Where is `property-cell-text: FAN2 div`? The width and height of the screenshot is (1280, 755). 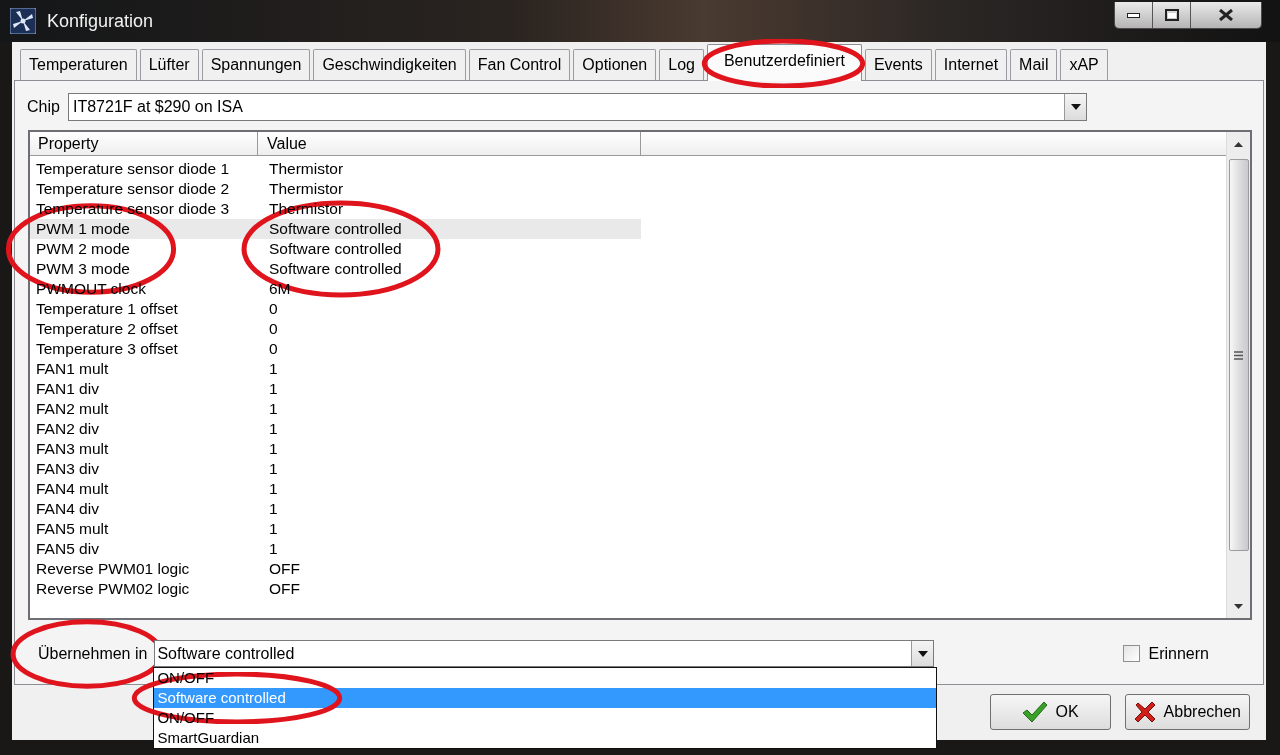 property-cell-text: FAN2 div is located at coordinates (67, 429).